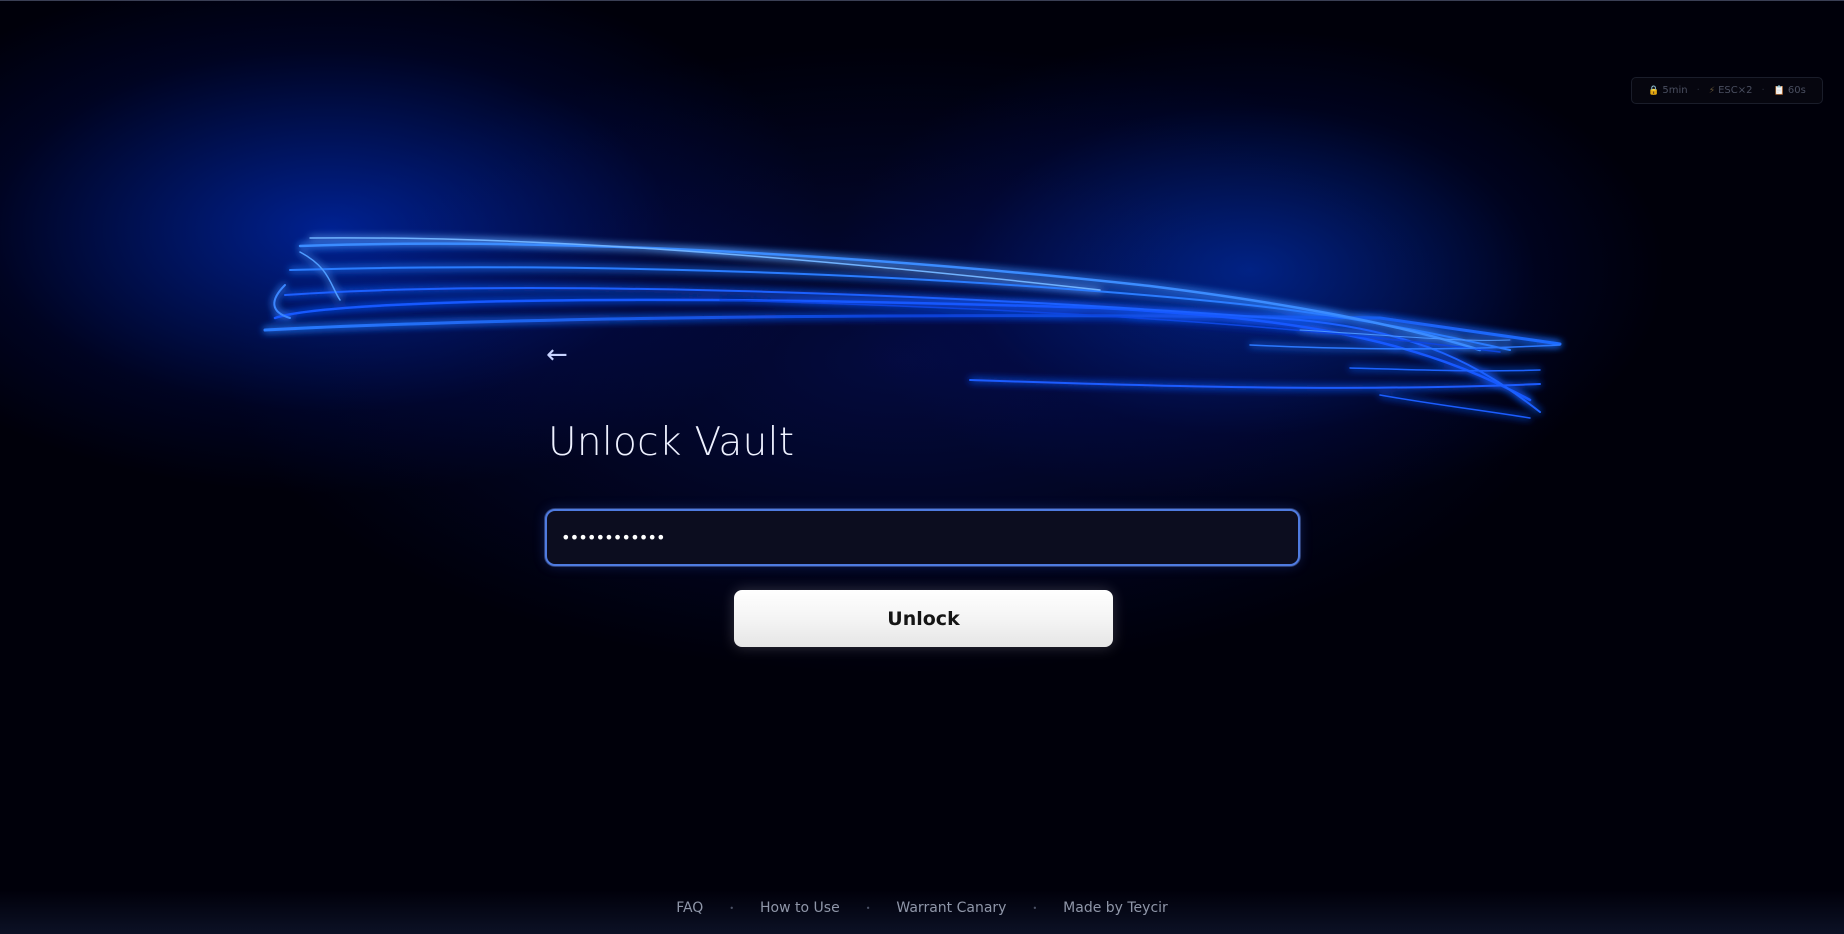 This screenshot has height=934, width=1844. Describe the element at coordinates (923, 618) in the screenshot. I see `unlock-button: Unlock` at that location.